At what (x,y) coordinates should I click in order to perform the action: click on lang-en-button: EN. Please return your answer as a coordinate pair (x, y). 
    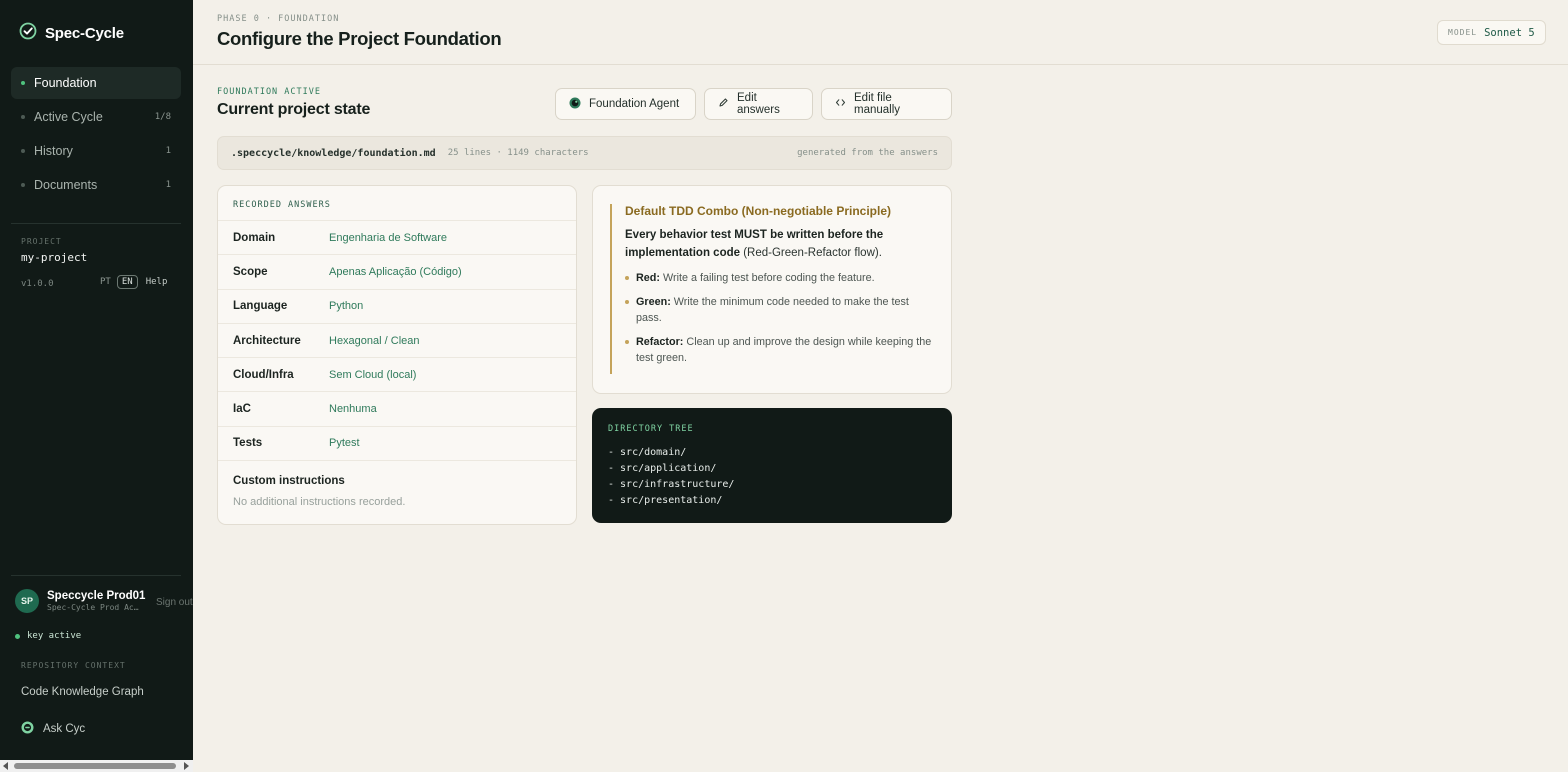
    Looking at the image, I should click on (127, 282).